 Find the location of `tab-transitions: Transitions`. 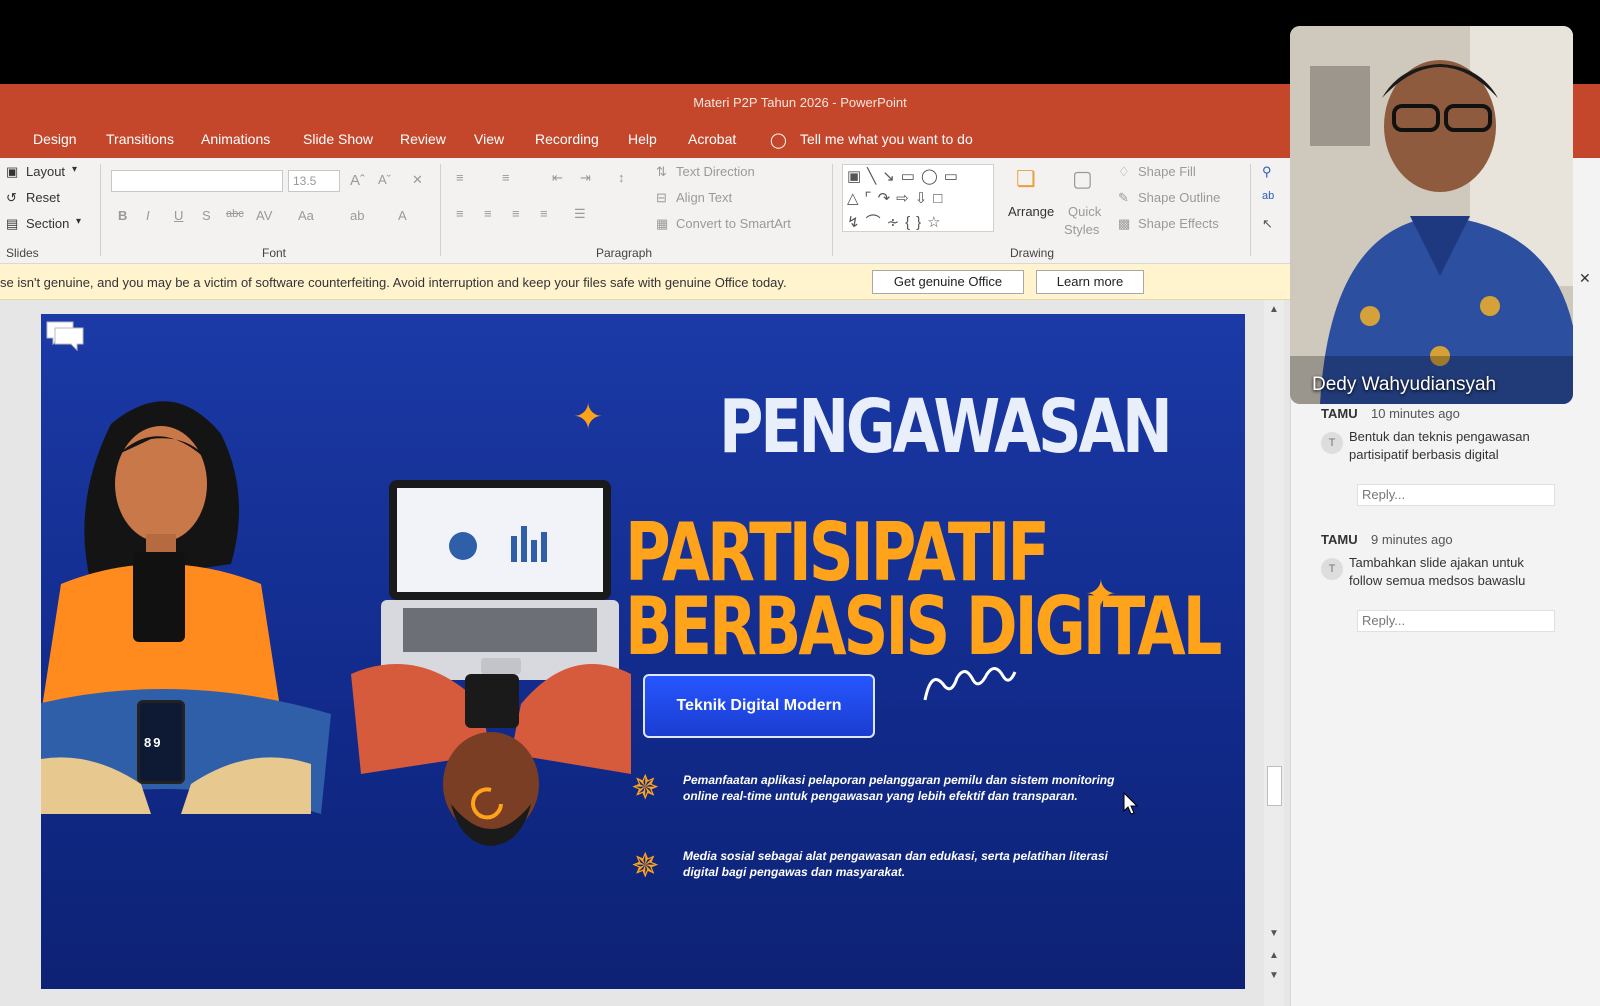

tab-transitions: Transitions is located at coordinates (140, 139).